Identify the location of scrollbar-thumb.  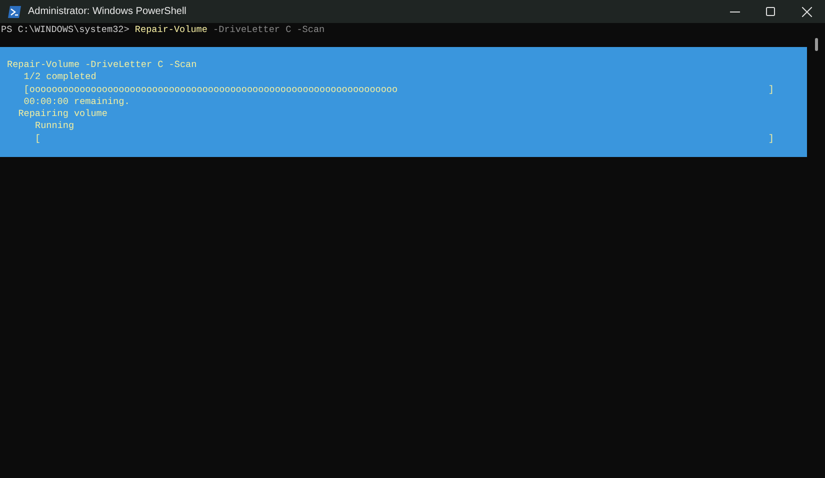
(816, 44).